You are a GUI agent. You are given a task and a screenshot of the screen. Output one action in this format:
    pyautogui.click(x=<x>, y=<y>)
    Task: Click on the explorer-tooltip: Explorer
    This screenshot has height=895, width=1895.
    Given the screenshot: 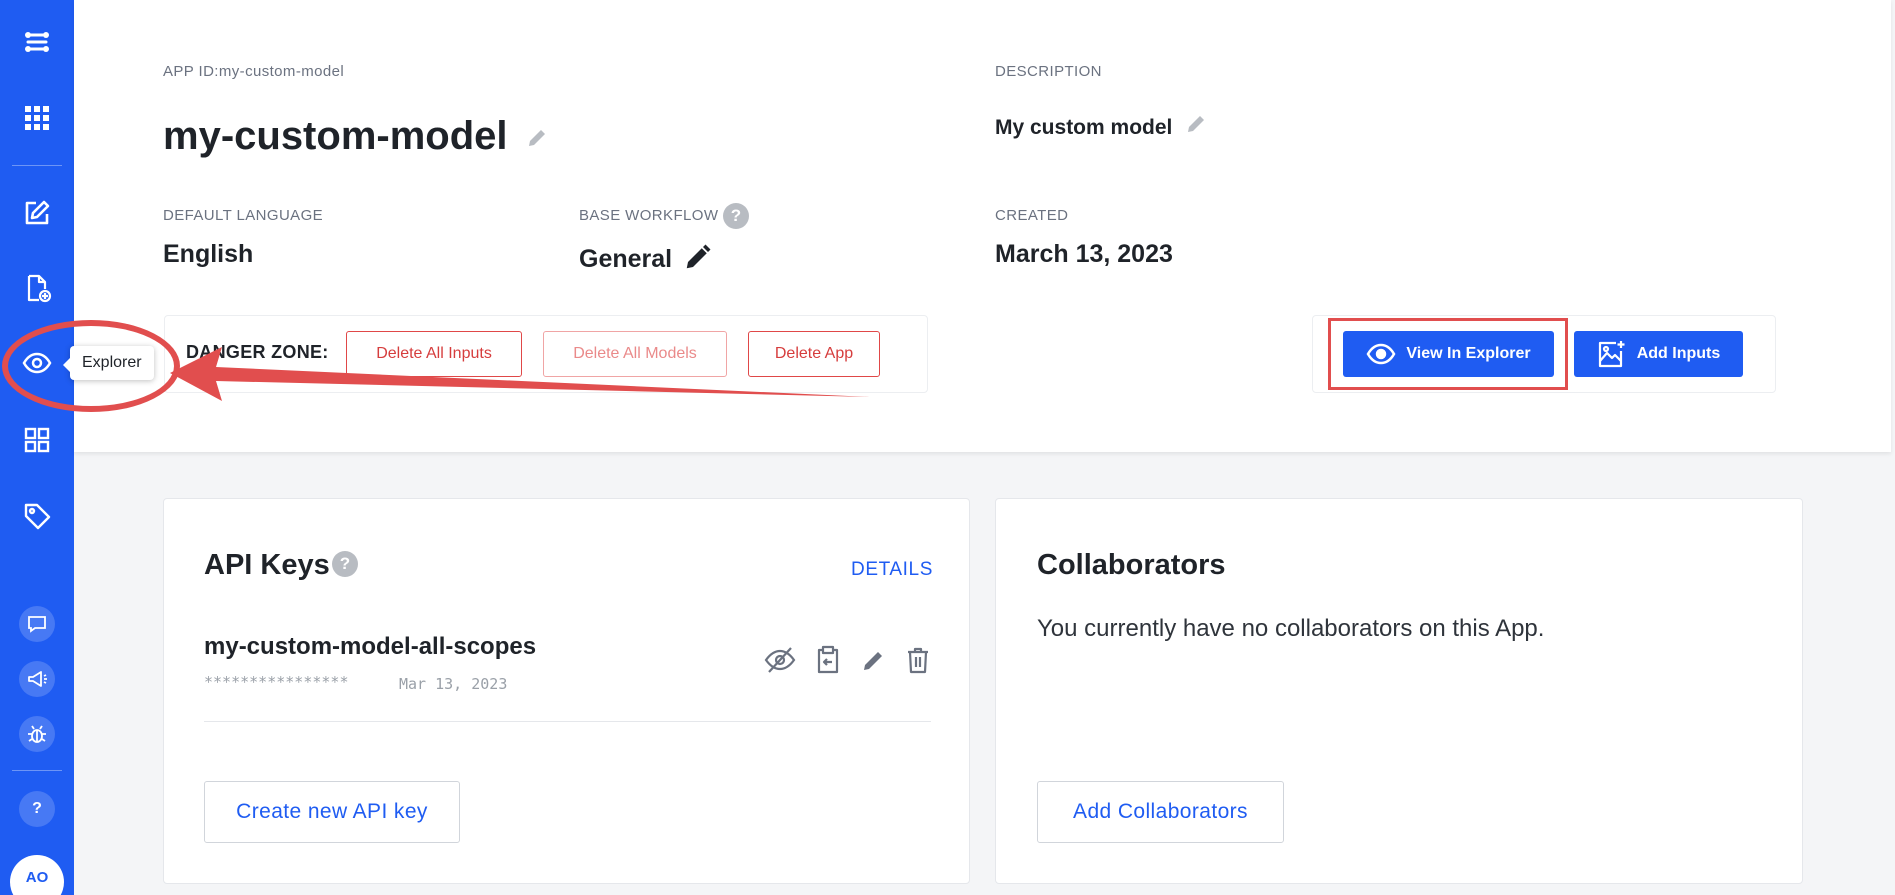 What is the action you would take?
    pyautogui.click(x=108, y=363)
    